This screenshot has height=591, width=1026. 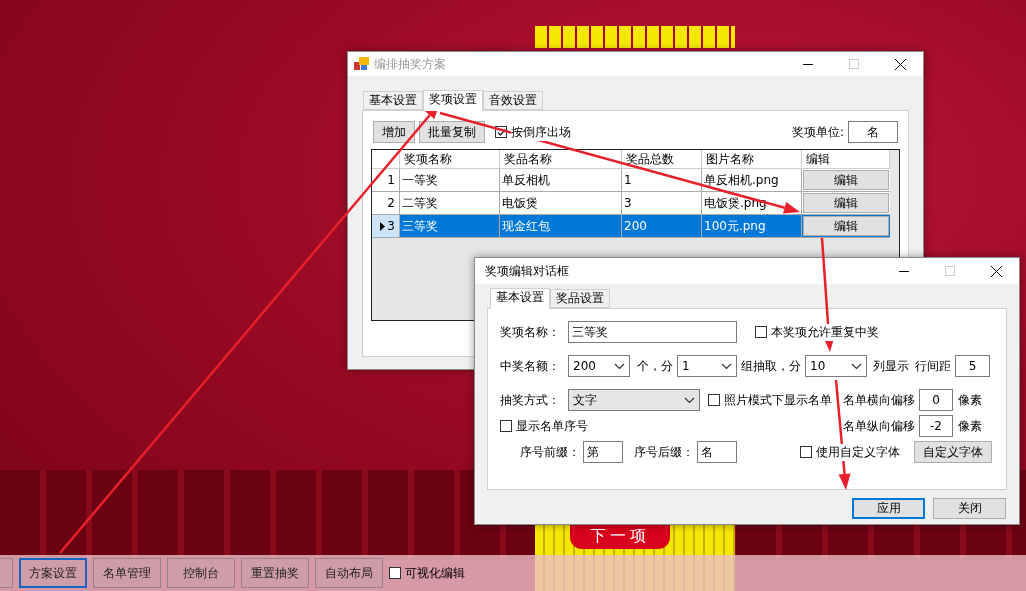 I want to click on line-spacing-field: 5, so click(x=972, y=366).